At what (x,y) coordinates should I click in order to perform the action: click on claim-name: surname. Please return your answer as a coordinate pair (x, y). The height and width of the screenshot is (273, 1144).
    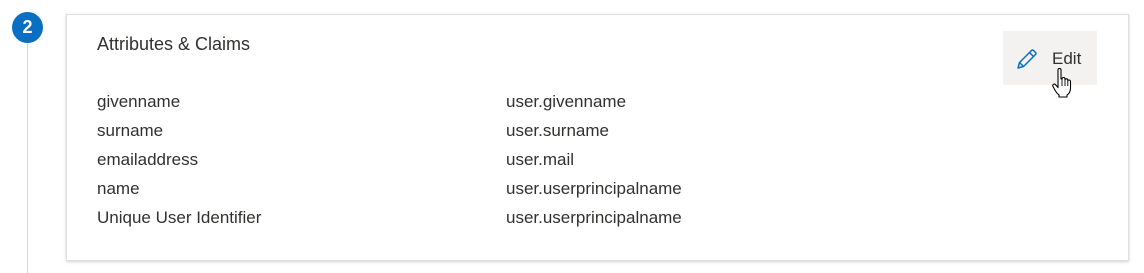
    Looking at the image, I should click on (130, 130).